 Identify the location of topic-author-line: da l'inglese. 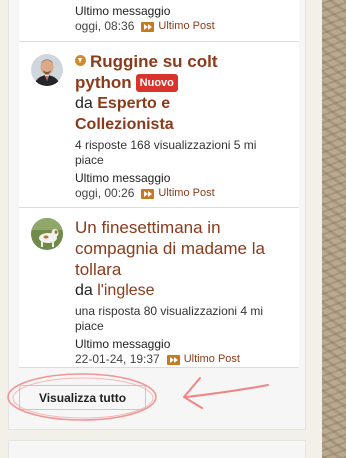
(185, 290).